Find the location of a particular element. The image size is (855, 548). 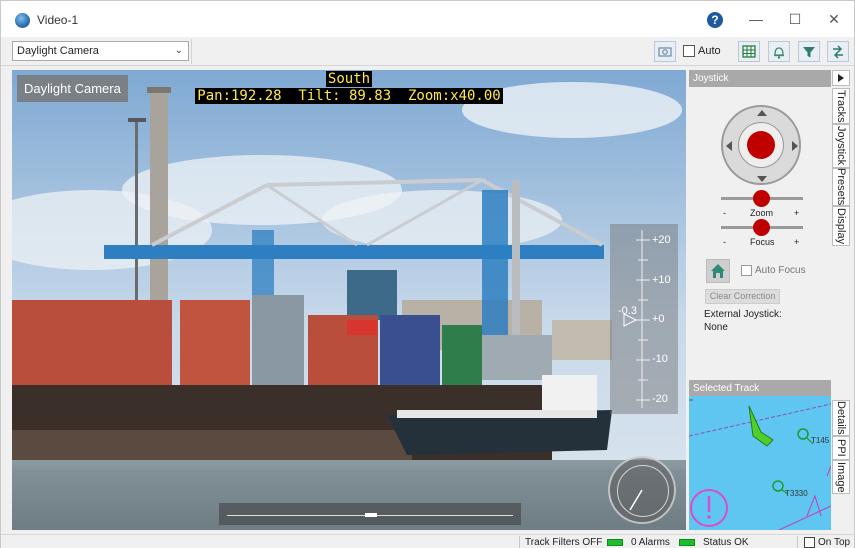

tab-details-label: Details is located at coordinates (841, 418).